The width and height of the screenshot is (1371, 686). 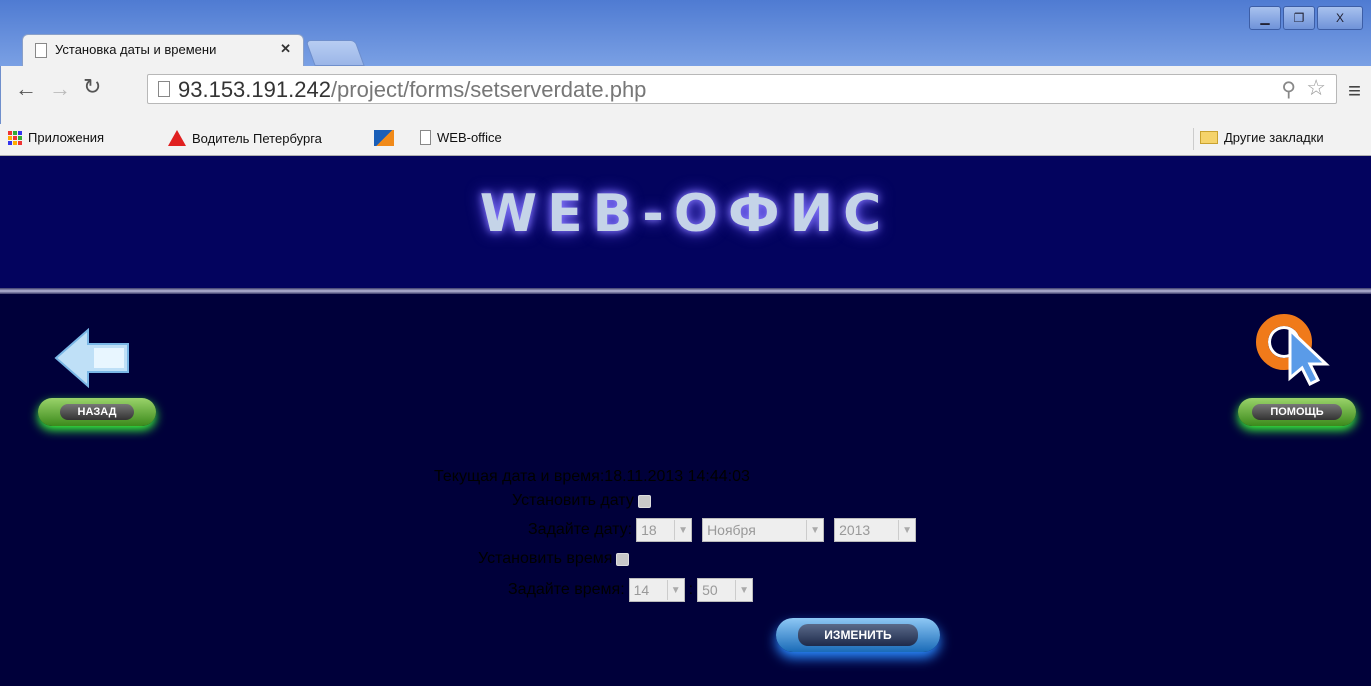 I want to click on bookmark-weboffice: WEB-office, so click(x=461, y=137).